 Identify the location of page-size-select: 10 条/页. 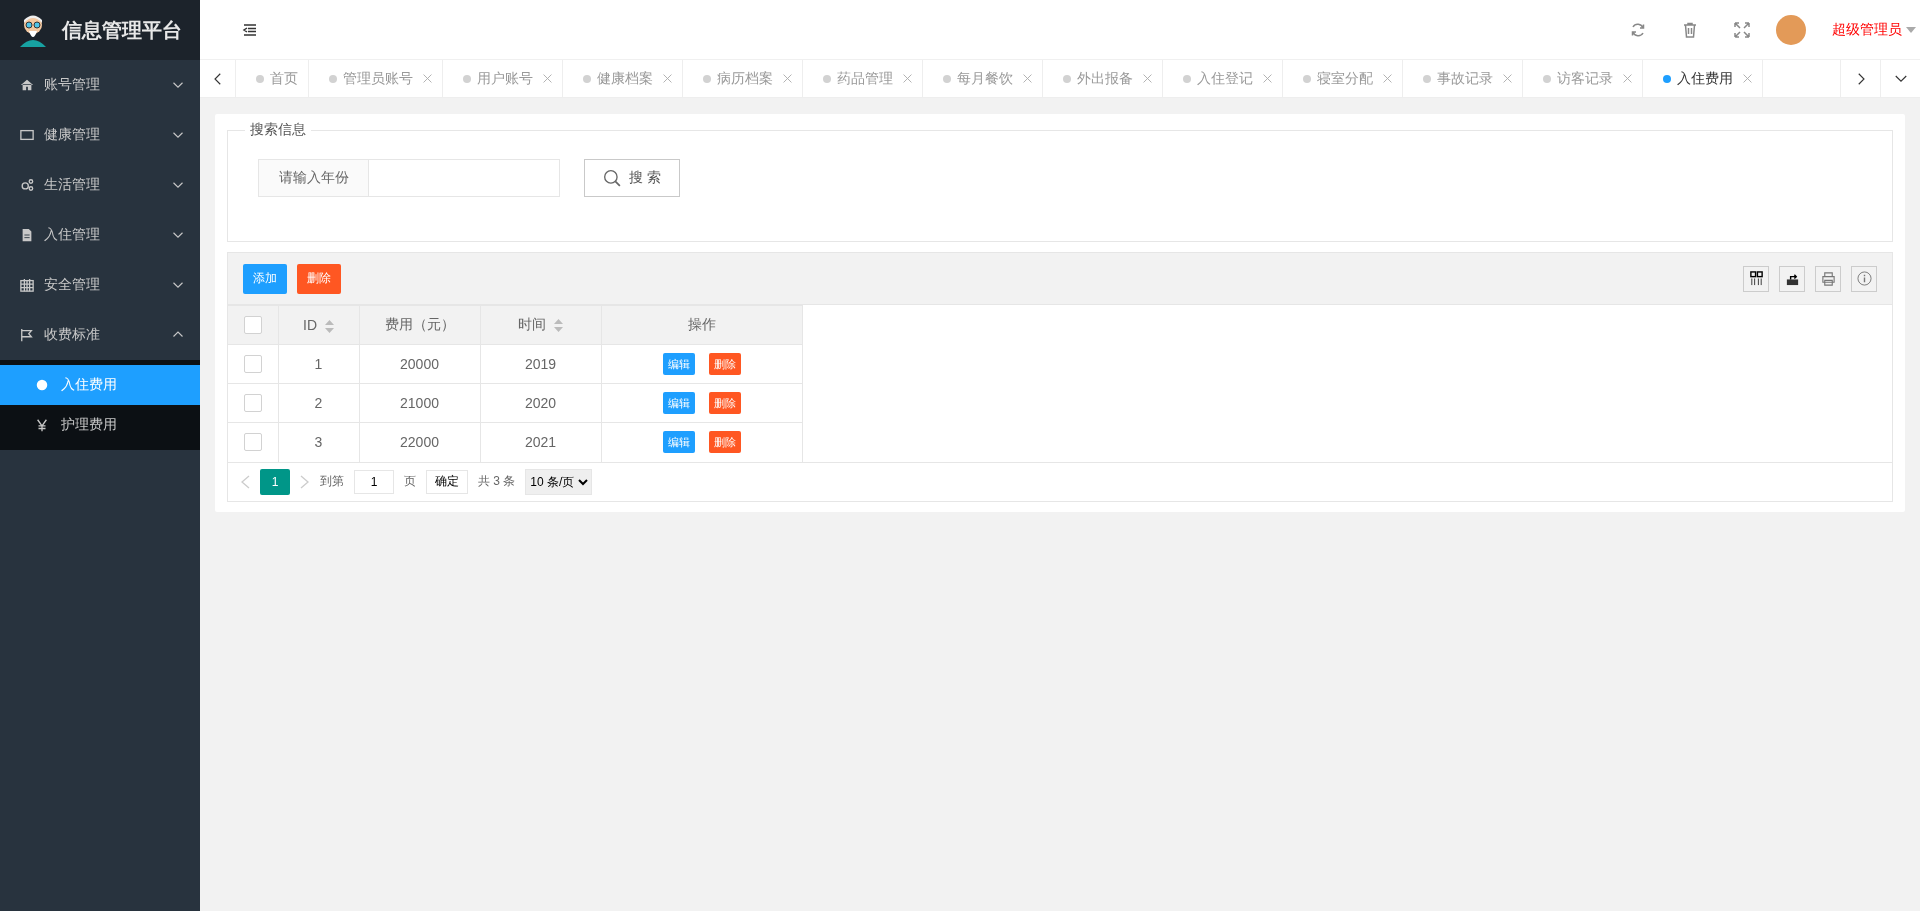
(559, 481).